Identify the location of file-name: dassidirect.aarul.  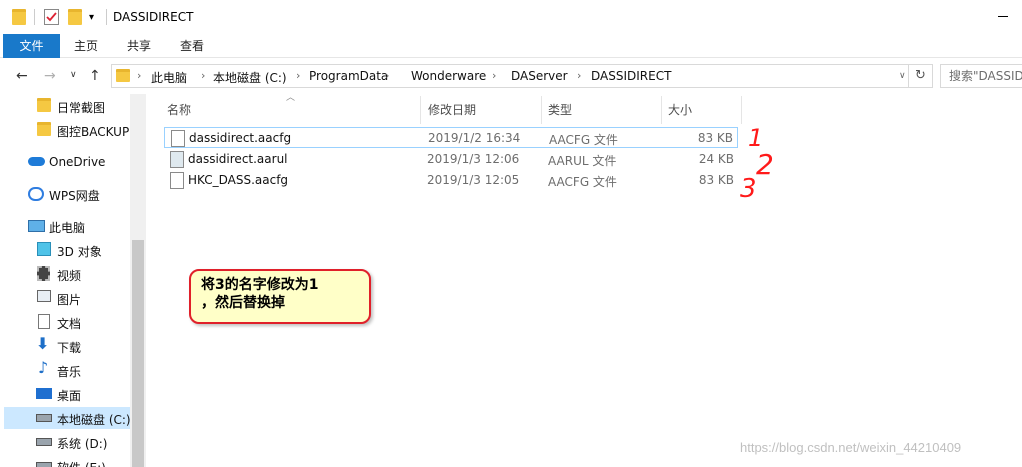
(238, 159).